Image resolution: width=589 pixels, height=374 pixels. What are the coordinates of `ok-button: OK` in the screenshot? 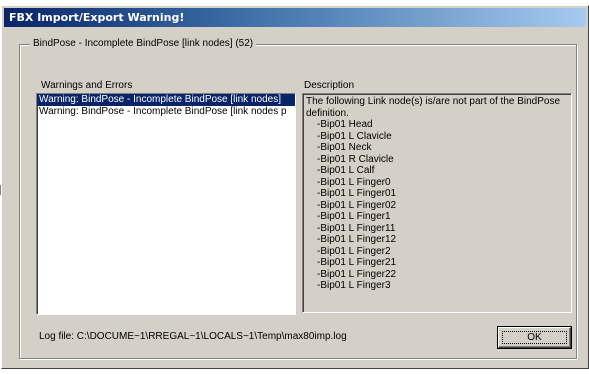 It's located at (534, 337).